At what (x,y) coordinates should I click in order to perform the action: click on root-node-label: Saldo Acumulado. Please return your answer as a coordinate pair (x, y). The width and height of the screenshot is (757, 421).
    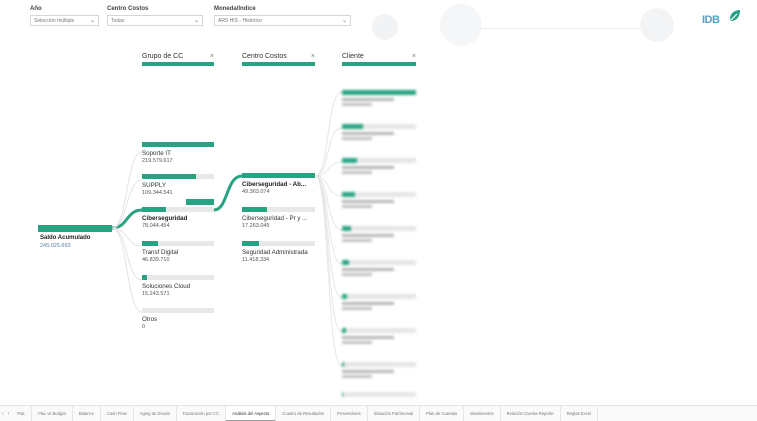
    Looking at the image, I should click on (65, 238).